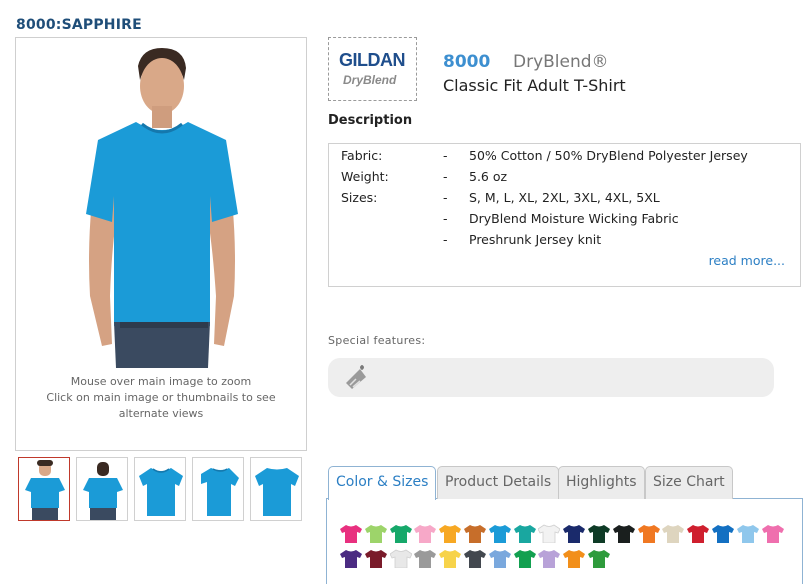 This screenshot has width=805, height=584. Describe the element at coordinates (377, 340) in the screenshot. I see `special-features-label: Special features:` at that location.